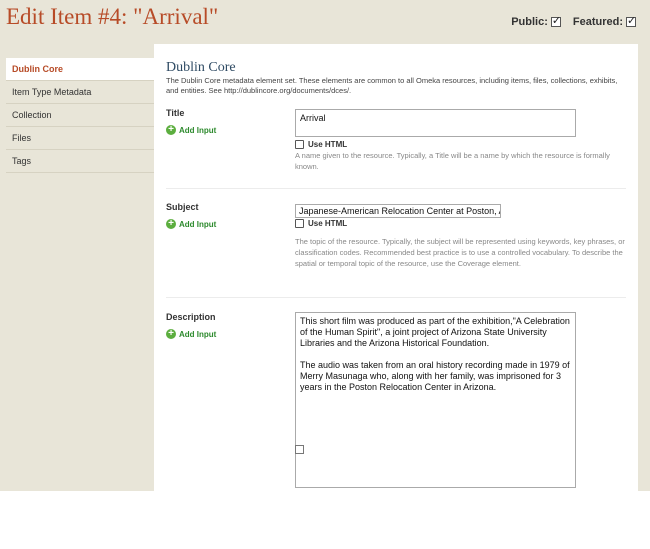  What do you see at coordinates (80, 92) in the screenshot?
I see `sidebar-item-item-type-metadata: Item Type Metadata` at bounding box center [80, 92].